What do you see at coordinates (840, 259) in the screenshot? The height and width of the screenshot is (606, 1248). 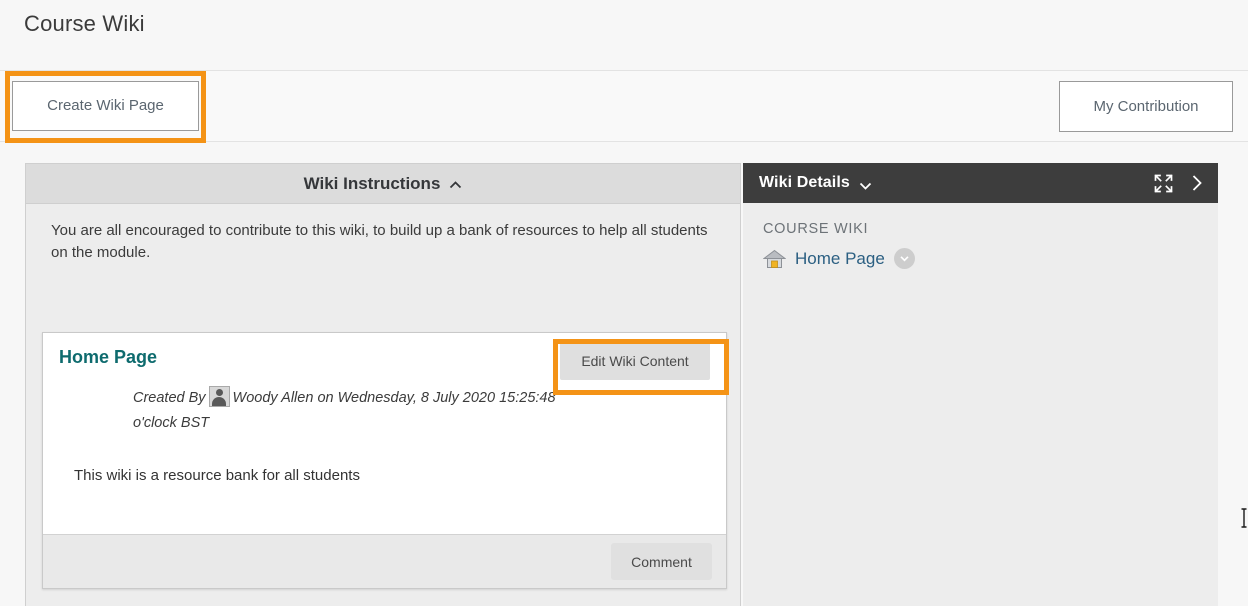 I see `home-page-link: Home Page` at bounding box center [840, 259].